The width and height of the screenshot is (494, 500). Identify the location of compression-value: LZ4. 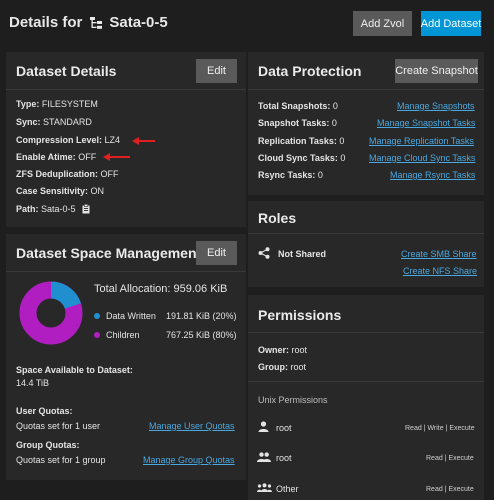
(112, 140).